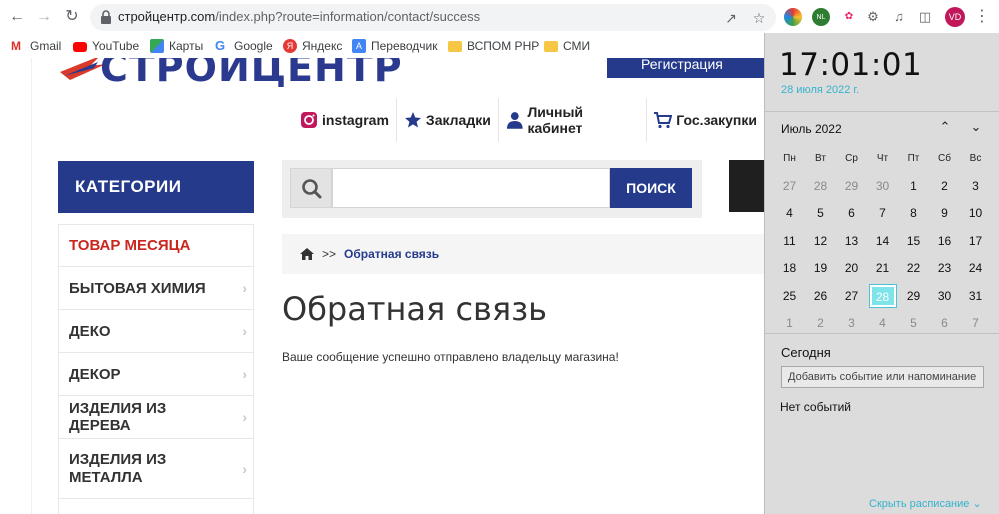 The width and height of the screenshot is (999, 514). I want to click on calendar-day: 28, so click(820, 187).